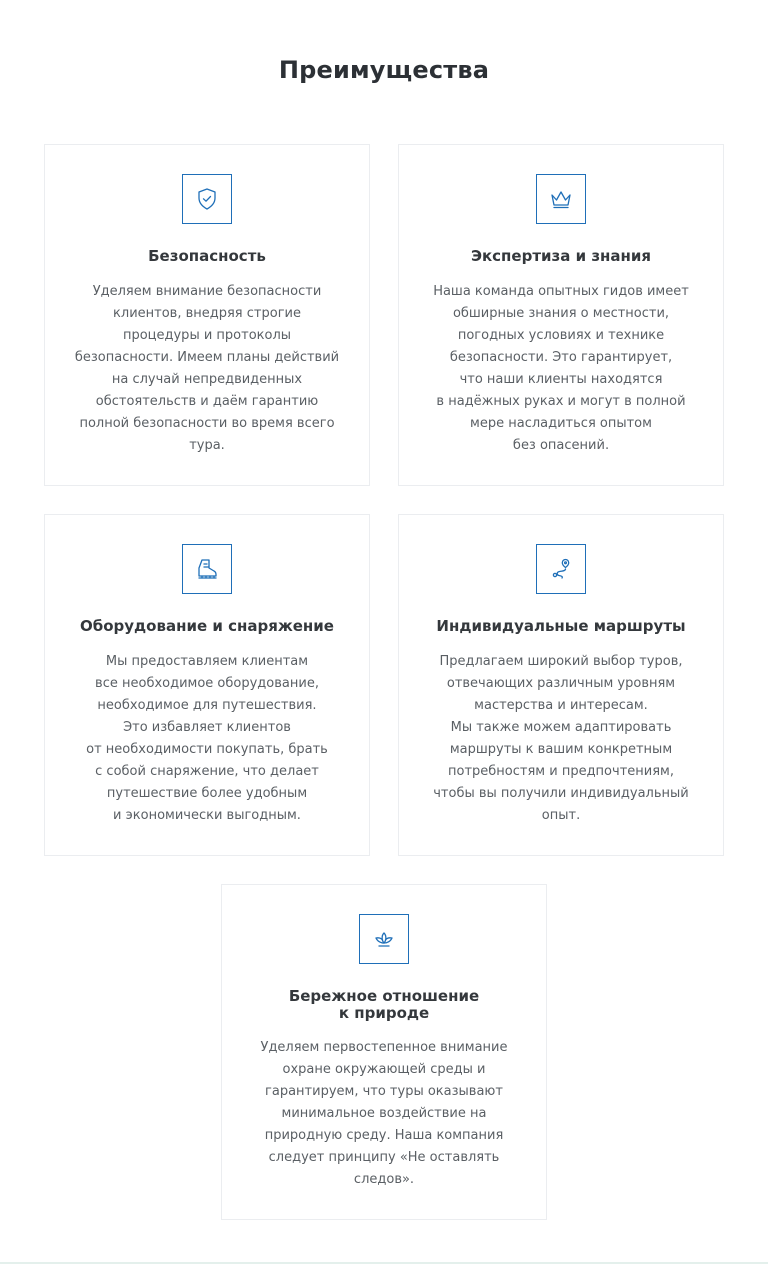  Describe the element at coordinates (384, 1263) in the screenshot. I see `section-divider` at that location.